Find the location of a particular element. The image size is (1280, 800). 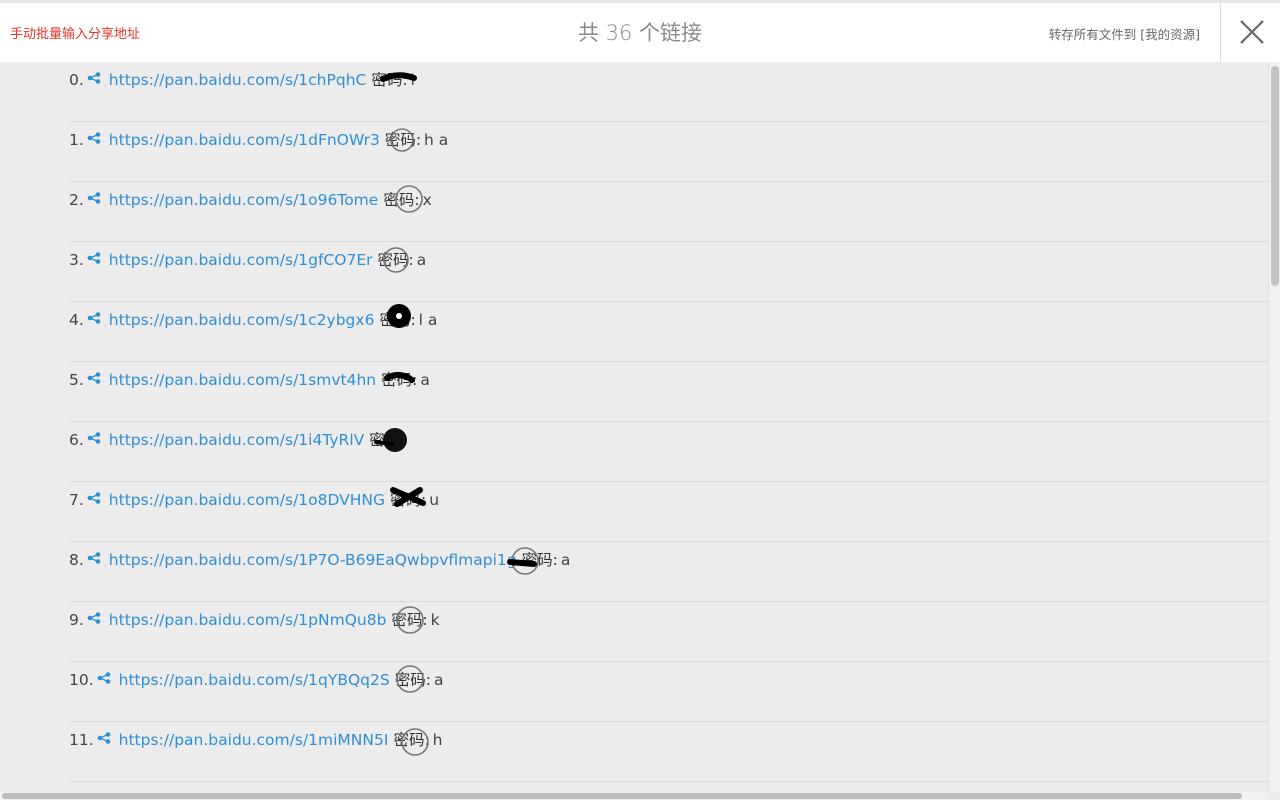

password-value: x is located at coordinates (427, 200).